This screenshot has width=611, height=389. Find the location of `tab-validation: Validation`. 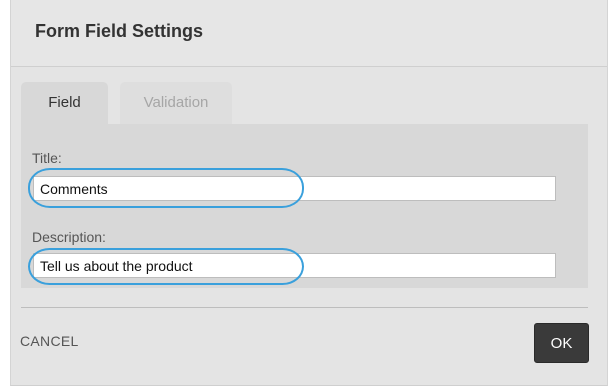

tab-validation: Validation is located at coordinates (176, 103).